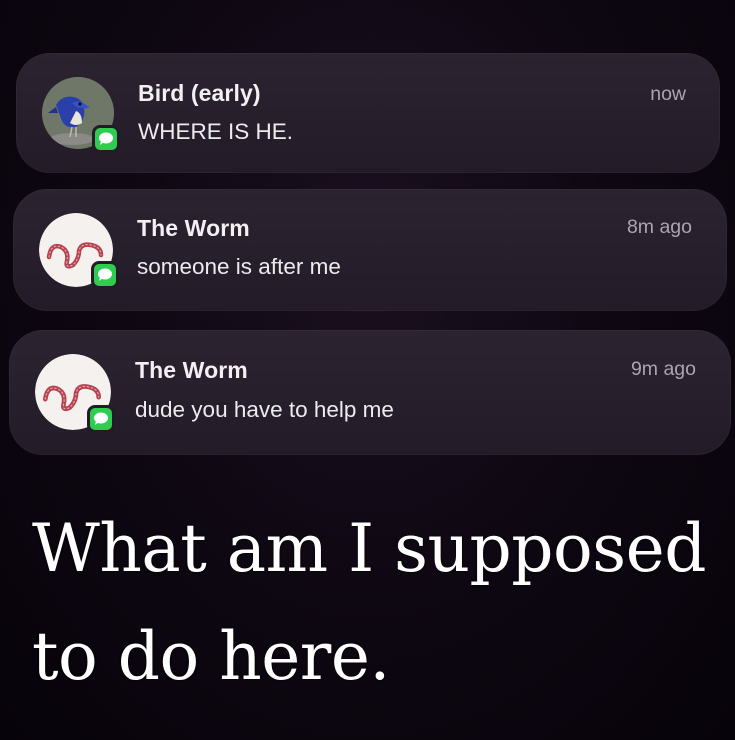 The width and height of the screenshot is (735, 740). What do you see at coordinates (264, 409) in the screenshot?
I see `notification-message: dude you have to help me` at bounding box center [264, 409].